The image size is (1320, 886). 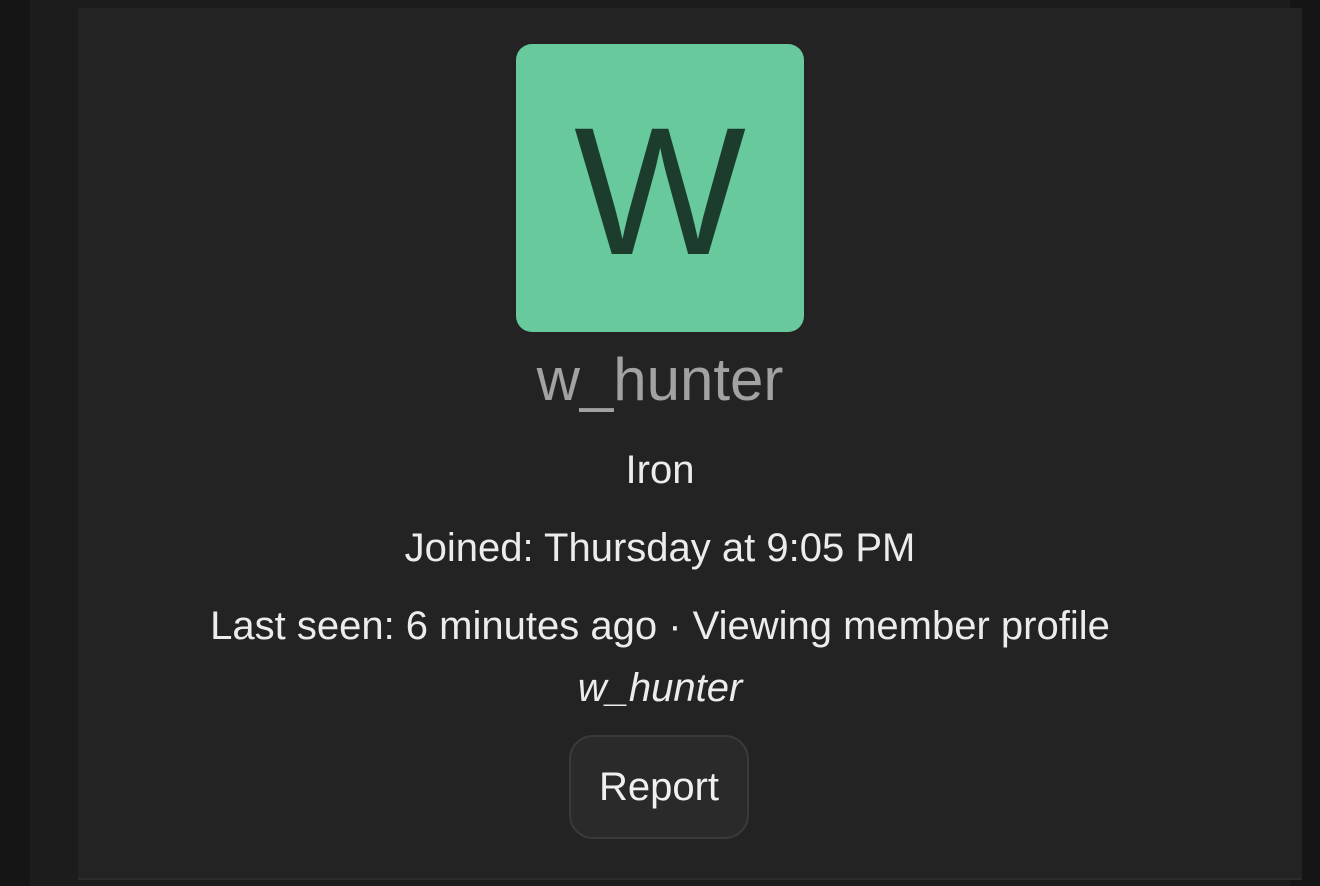 I want to click on avatar: W, so click(x=660, y=188).